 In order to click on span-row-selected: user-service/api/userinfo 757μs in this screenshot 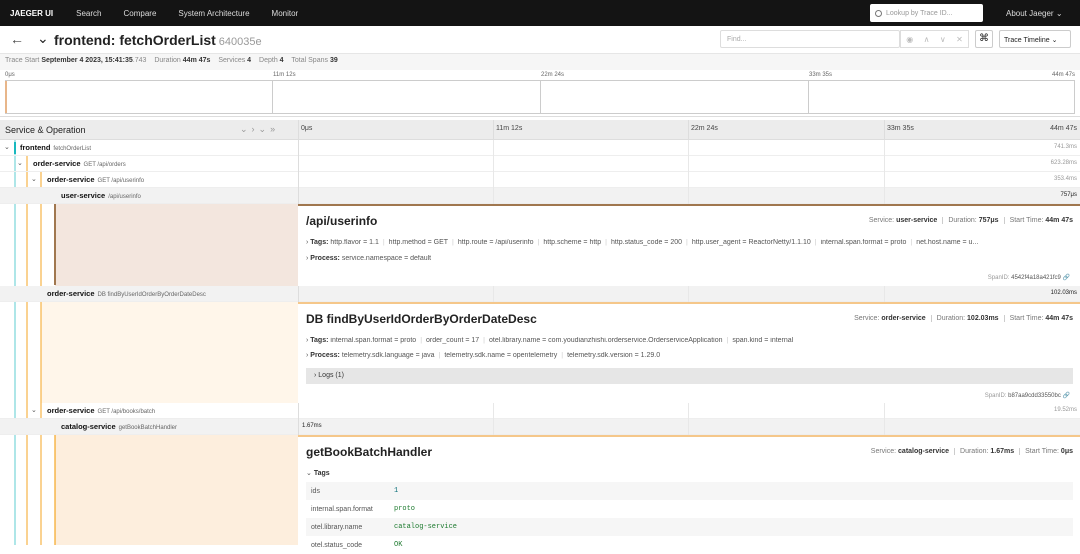, I will do `click(540, 196)`.